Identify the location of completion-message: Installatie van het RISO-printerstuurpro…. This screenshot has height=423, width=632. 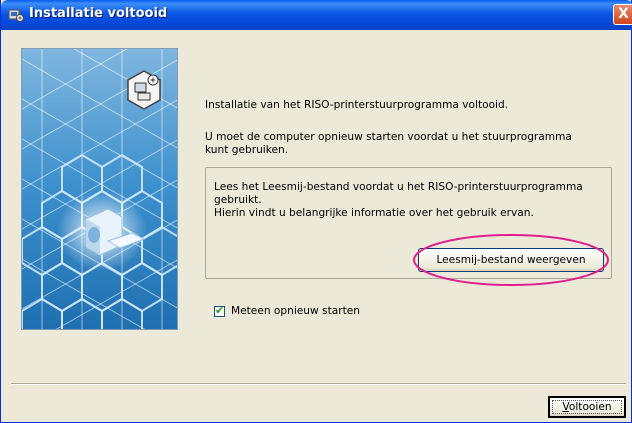
(357, 105).